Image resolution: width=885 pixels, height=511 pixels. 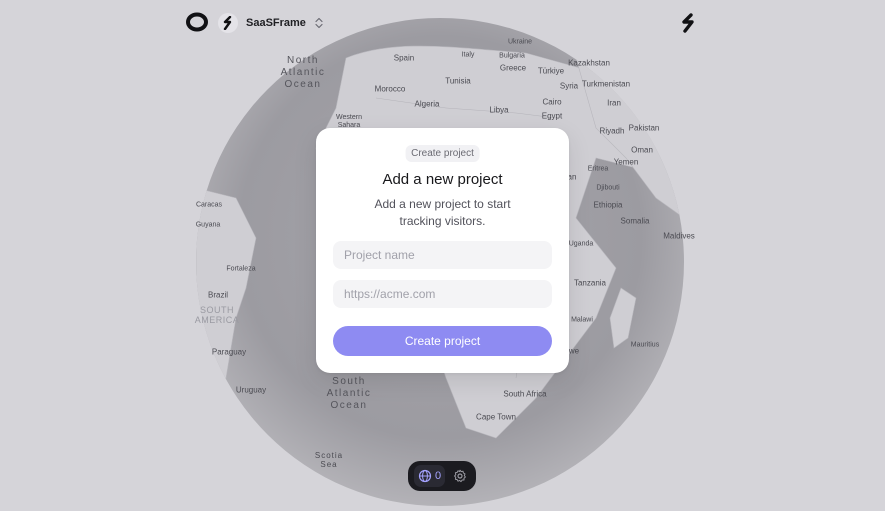 What do you see at coordinates (442, 255) in the screenshot?
I see `project-name-input` at bounding box center [442, 255].